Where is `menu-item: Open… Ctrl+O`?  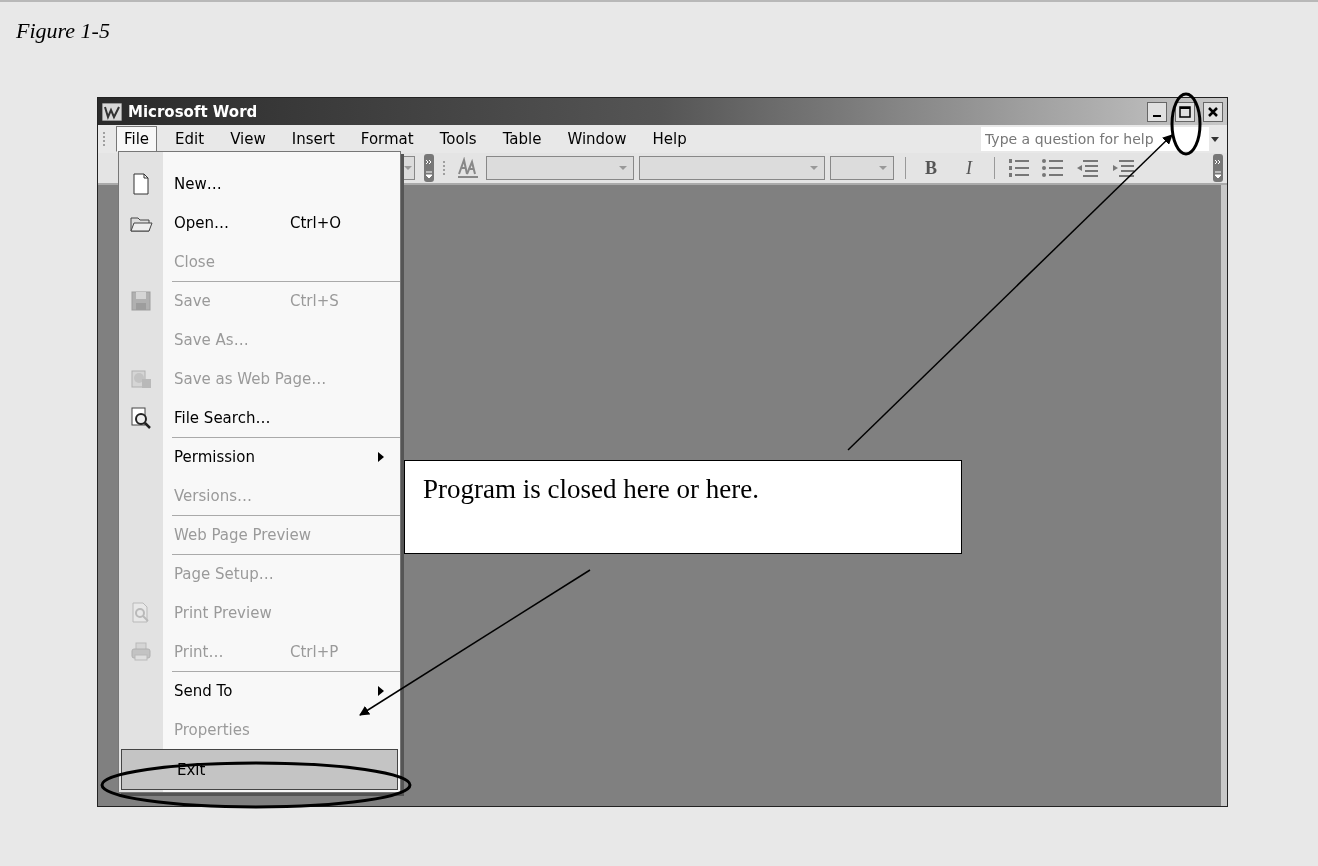 menu-item: Open… Ctrl+O is located at coordinates (259, 222).